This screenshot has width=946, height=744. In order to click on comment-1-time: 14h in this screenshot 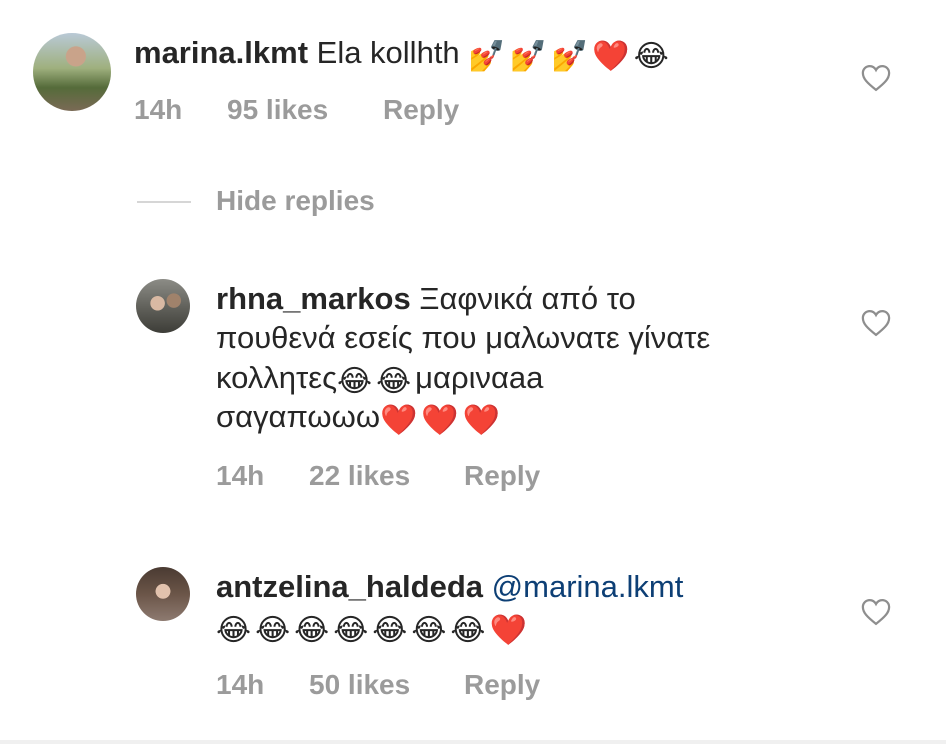, I will do `click(158, 109)`.